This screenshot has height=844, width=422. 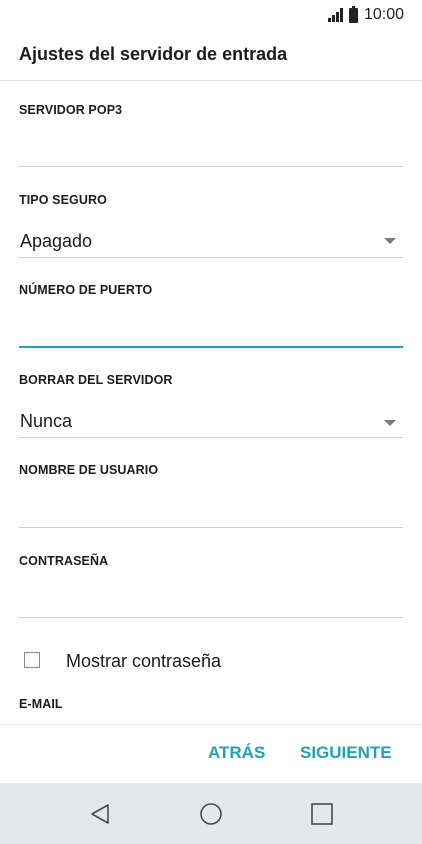 What do you see at coordinates (211, 329) in the screenshot?
I see `port-number-input` at bounding box center [211, 329].